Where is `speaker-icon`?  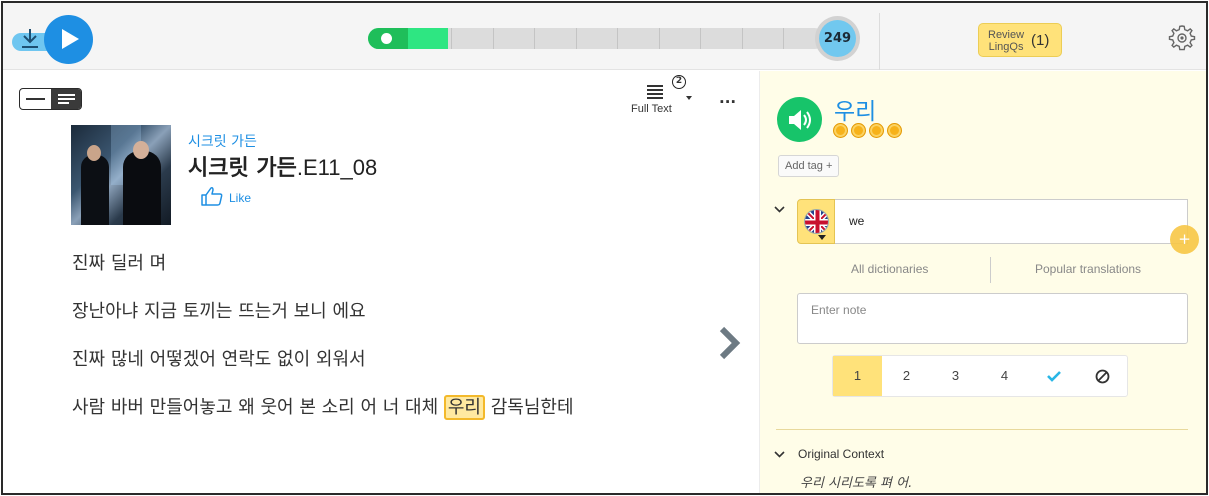
speaker-icon is located at coordinates (800, 120).